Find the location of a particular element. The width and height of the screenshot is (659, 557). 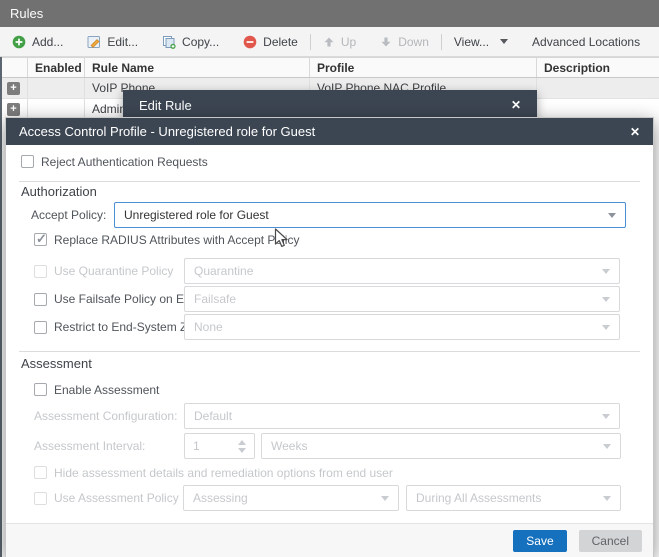

authorization-heading: Authorization is located at coordinates (59, 191).